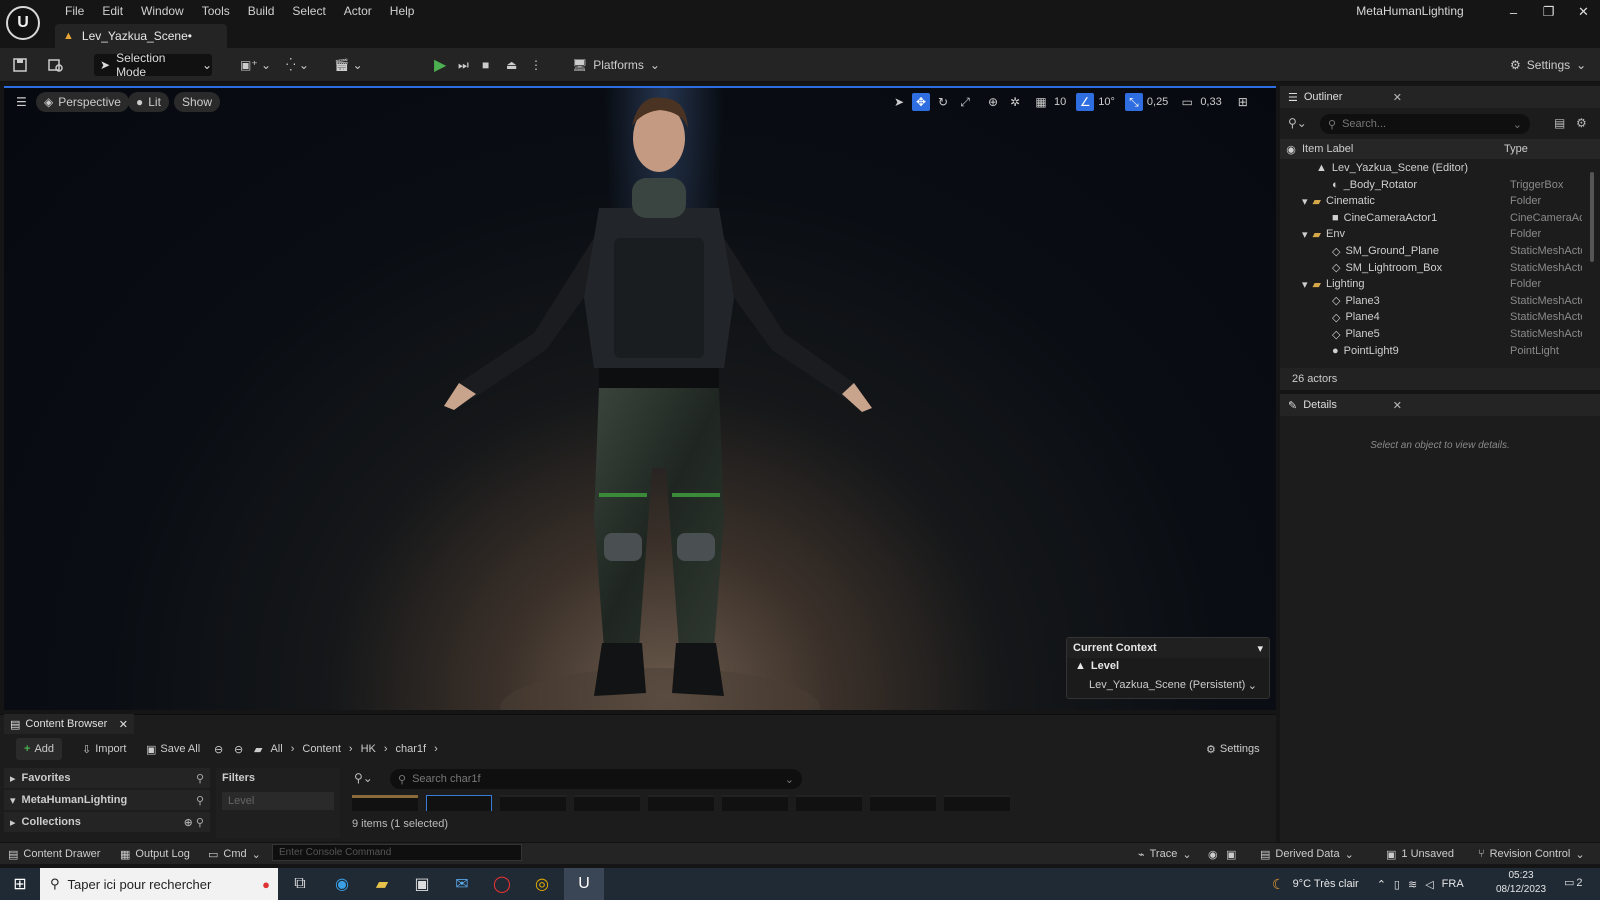  What do you see at coordinates (1430, 168) in the screenshot?
I see `outliner-row: ▲ Lev_Yazkua_Scene (Editor)` at bounding box center [1430, 168].